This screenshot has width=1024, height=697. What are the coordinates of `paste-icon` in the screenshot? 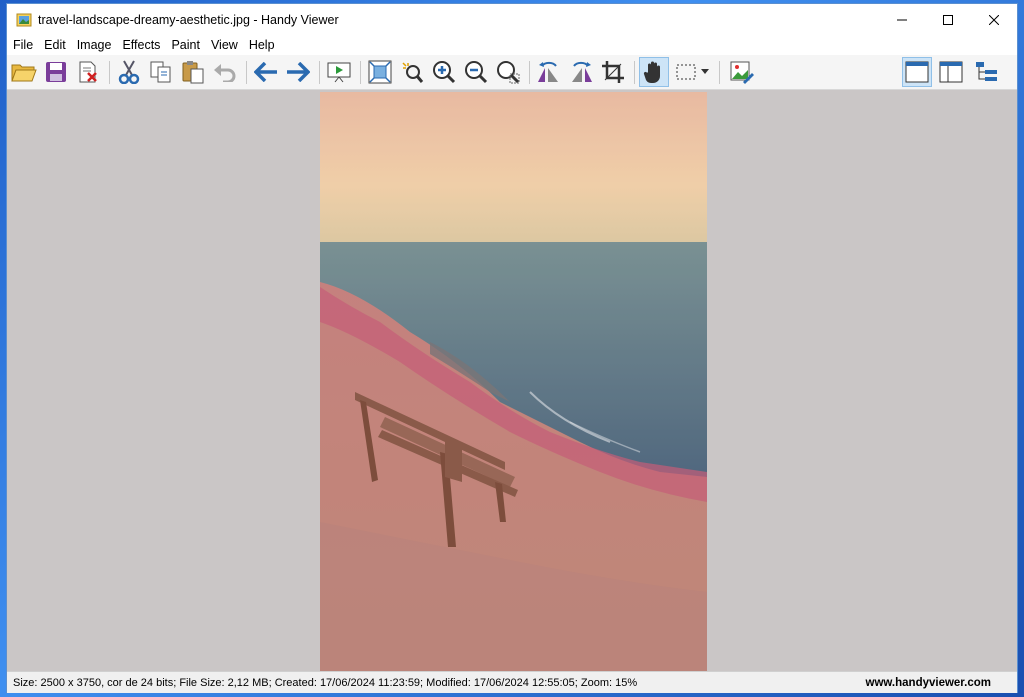 It's located at (193, 72).